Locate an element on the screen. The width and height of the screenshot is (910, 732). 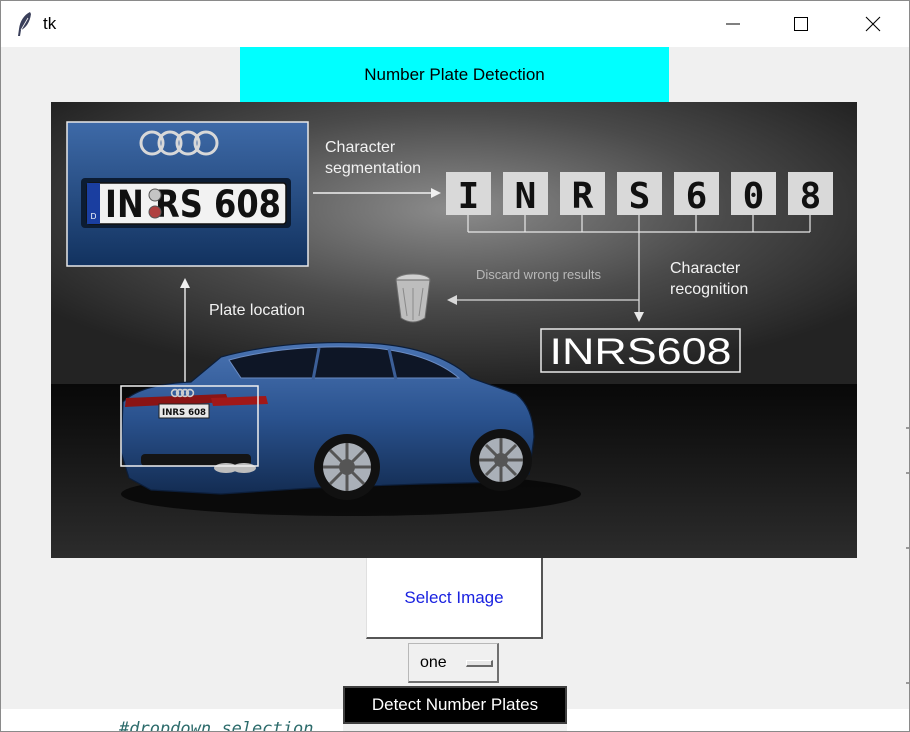
maximize-button is located at coordinates (801, 24).